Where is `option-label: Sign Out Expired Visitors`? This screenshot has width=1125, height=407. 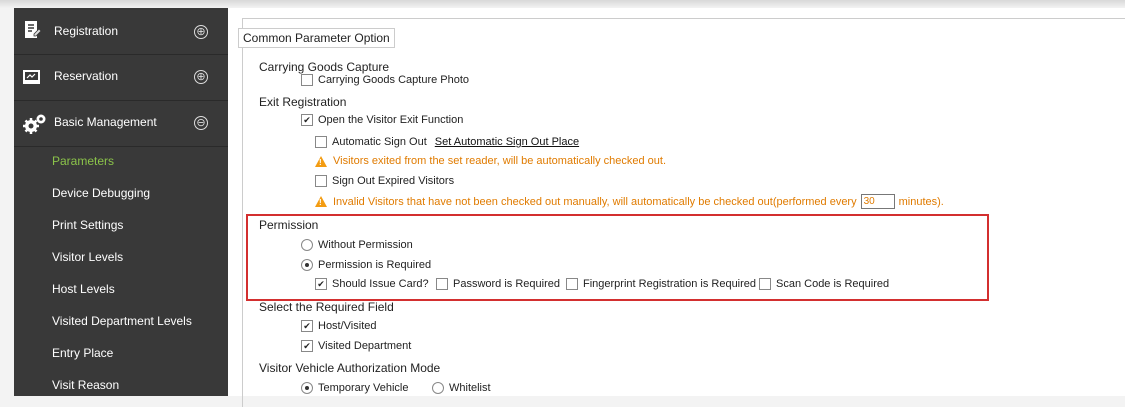
option-label: Sign Out Expired Visitors is located at coordinates (393, 181).